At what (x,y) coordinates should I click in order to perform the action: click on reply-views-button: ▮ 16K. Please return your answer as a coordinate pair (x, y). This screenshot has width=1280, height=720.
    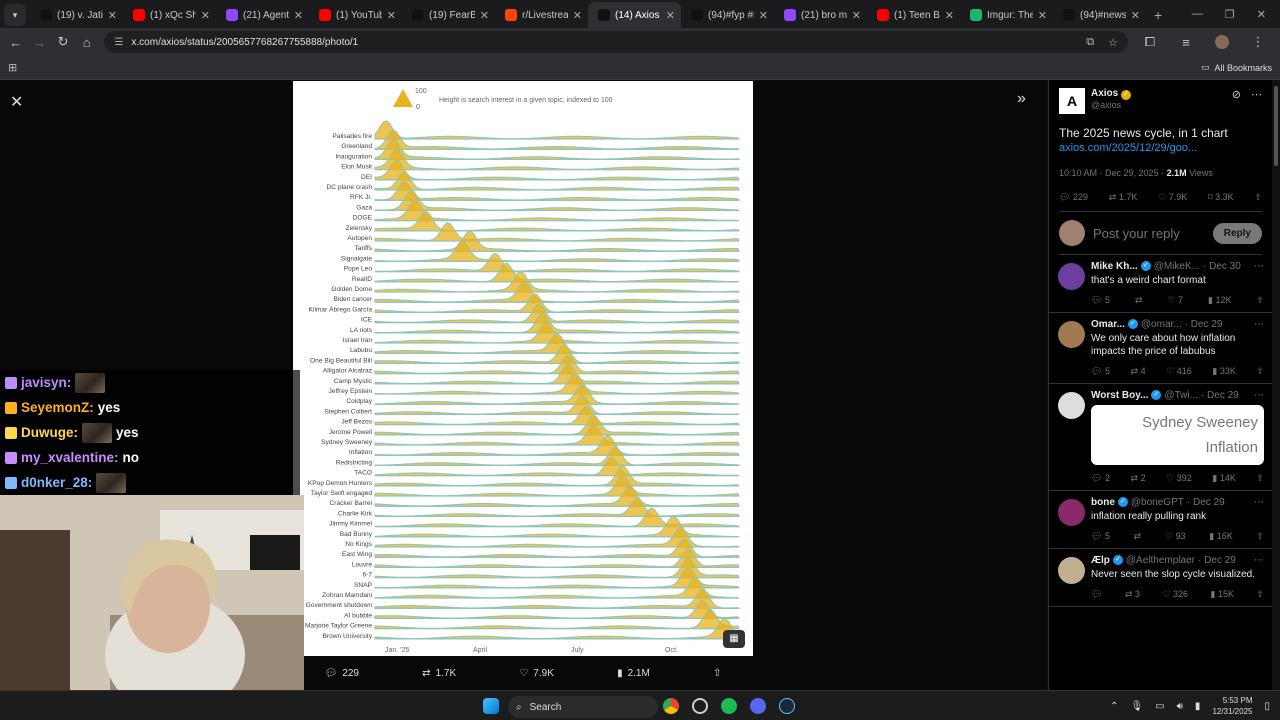
    Looking at the image, I should click on (1220, 536).